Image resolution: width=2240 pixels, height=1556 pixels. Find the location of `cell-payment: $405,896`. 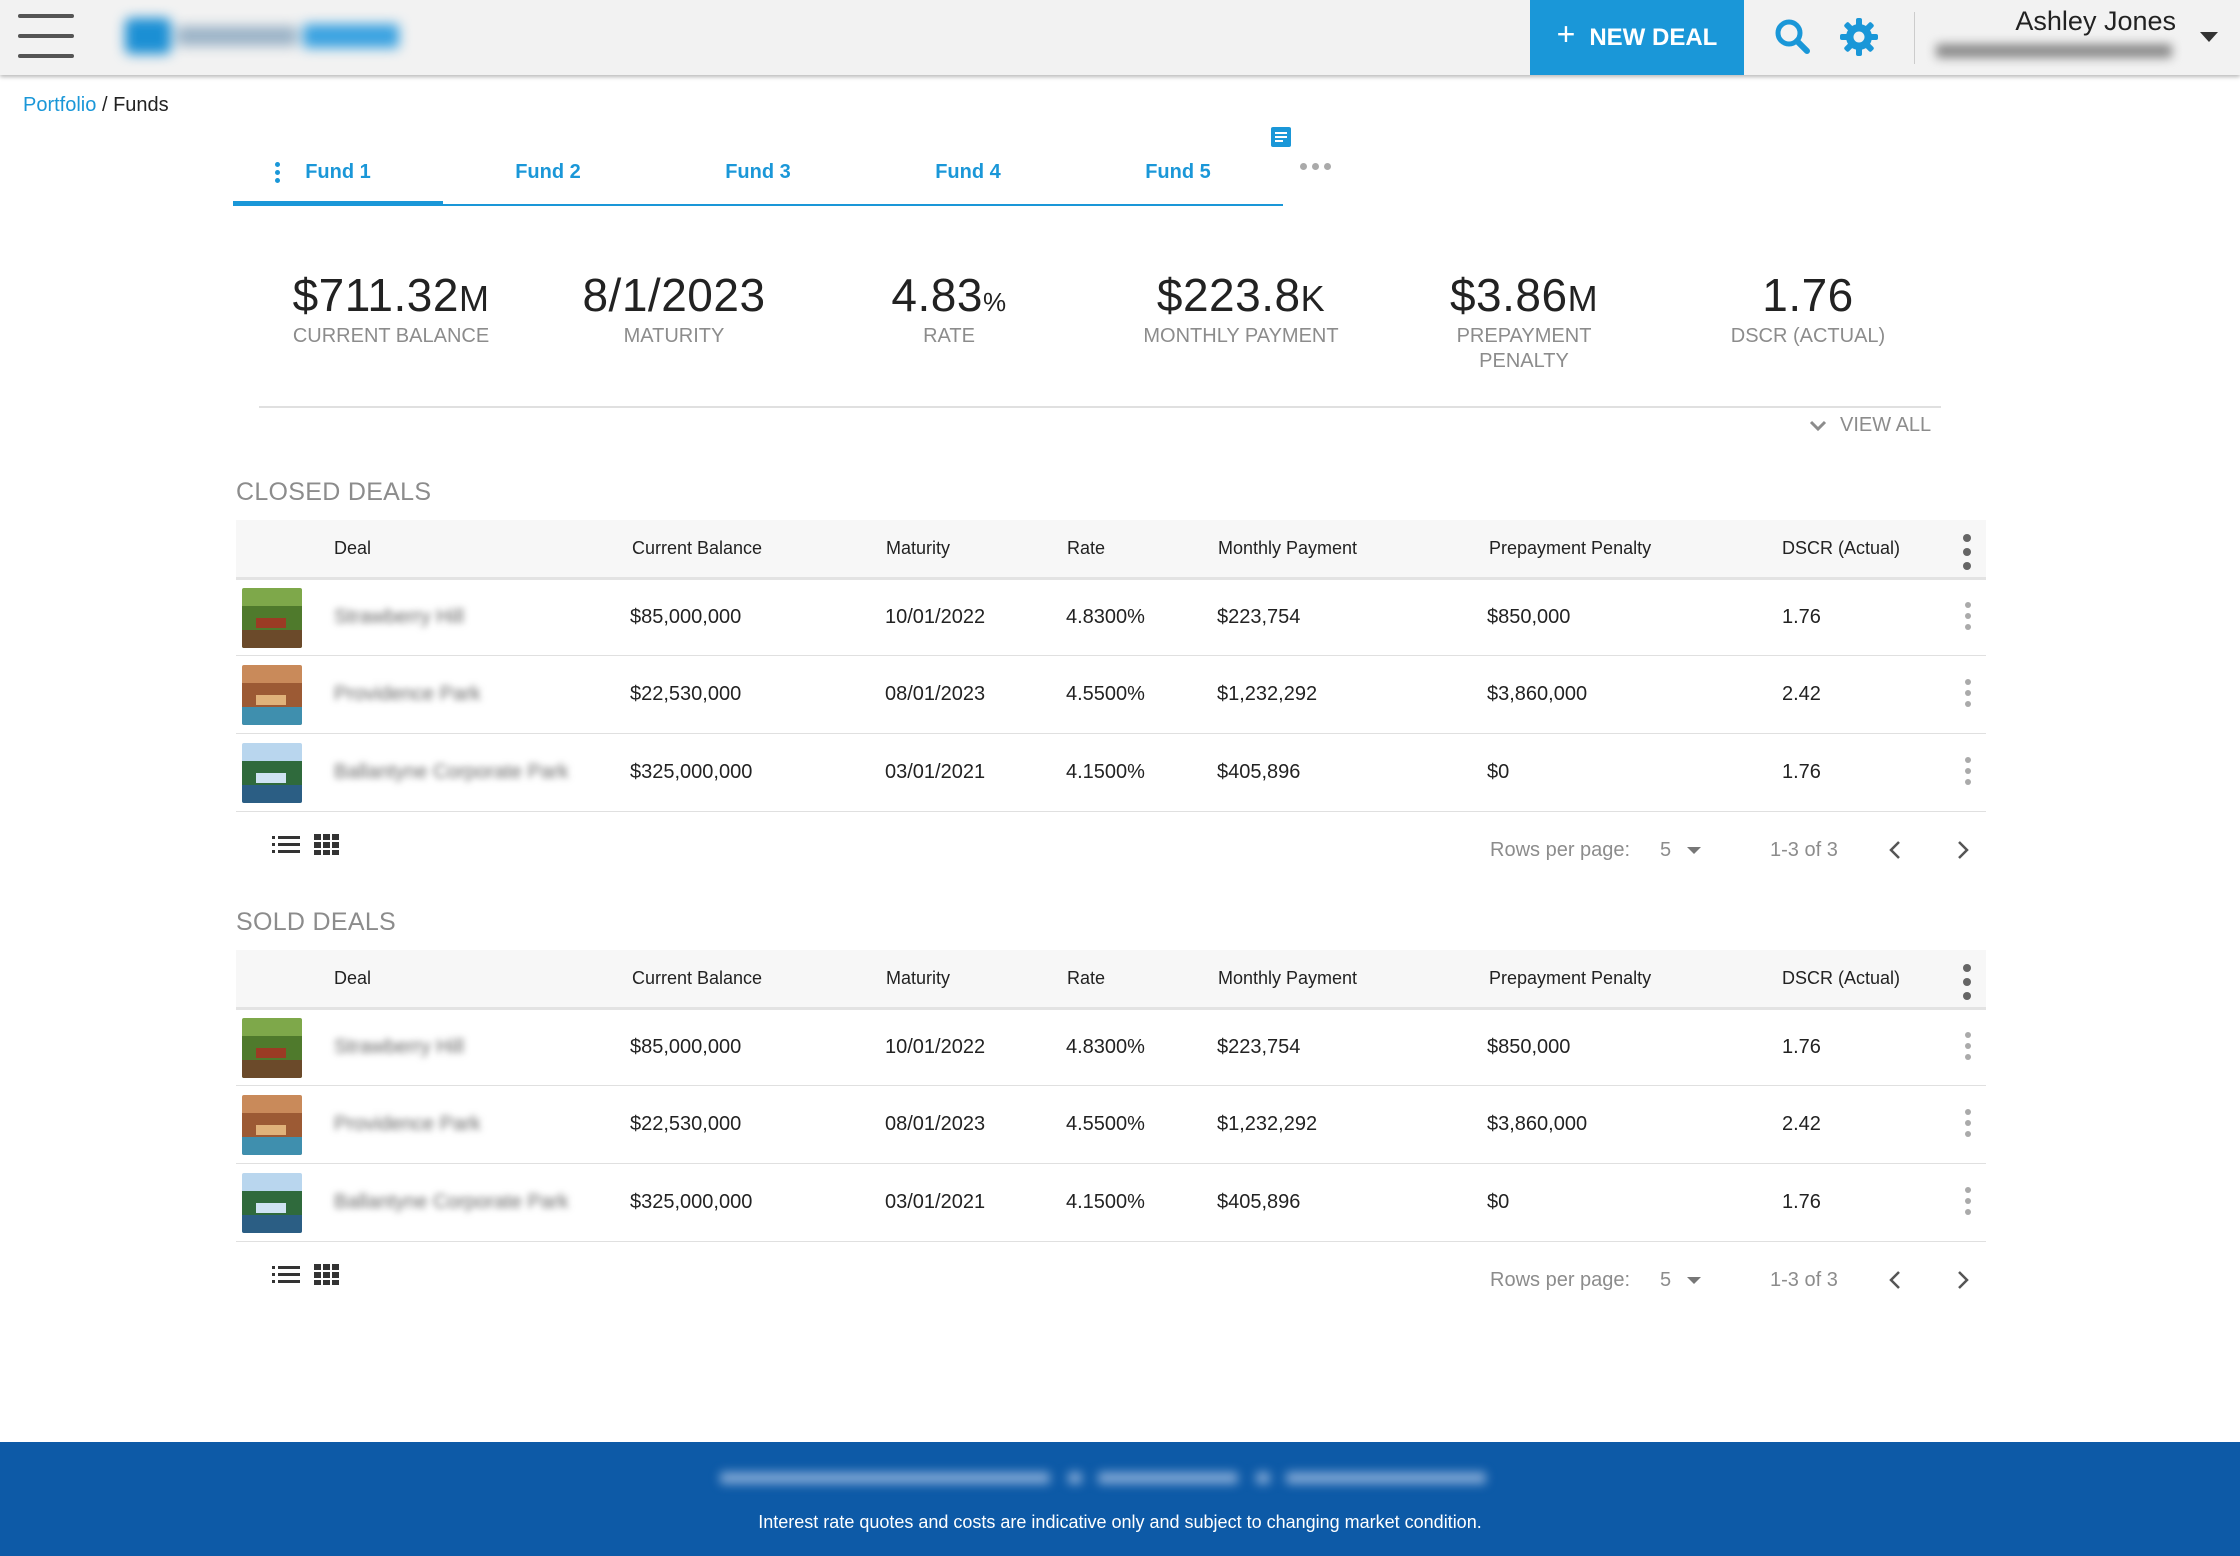

cell-payment: $405,896 is located at coordinates (1259, 1202).